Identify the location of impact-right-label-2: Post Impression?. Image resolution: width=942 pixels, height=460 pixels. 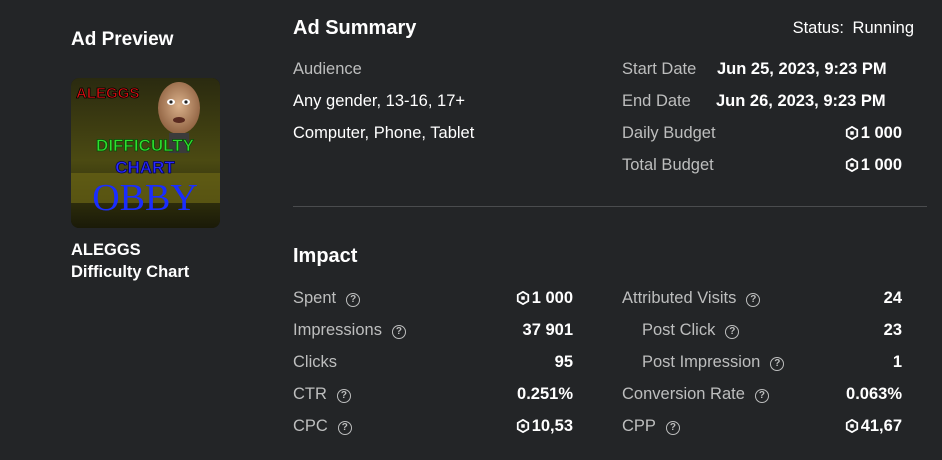
(713, 362).